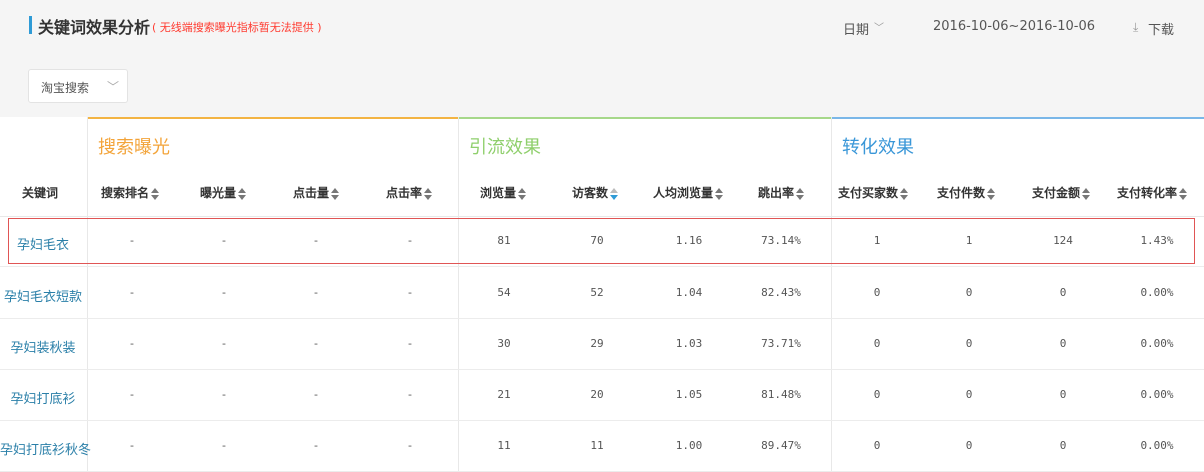 The image size is (1204, 472). What do you see at coordinates (781, 292) in the screenshot?
I see `table-cell: 82.43%` at bounding box center [781, 292].